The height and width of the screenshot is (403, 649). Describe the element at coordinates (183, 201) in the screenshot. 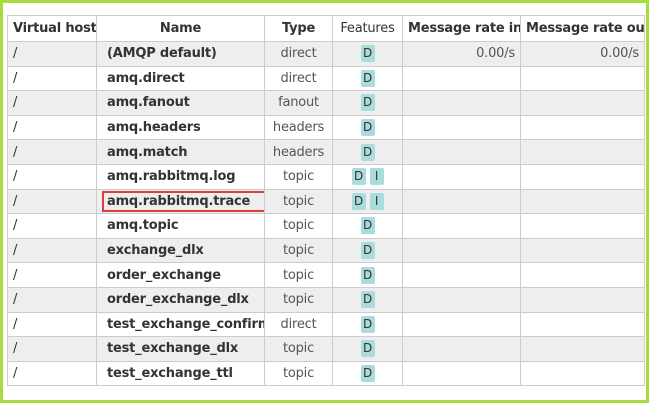

I see `exchange-link-highlighted: amq.rabbitmq.trace` at that location.